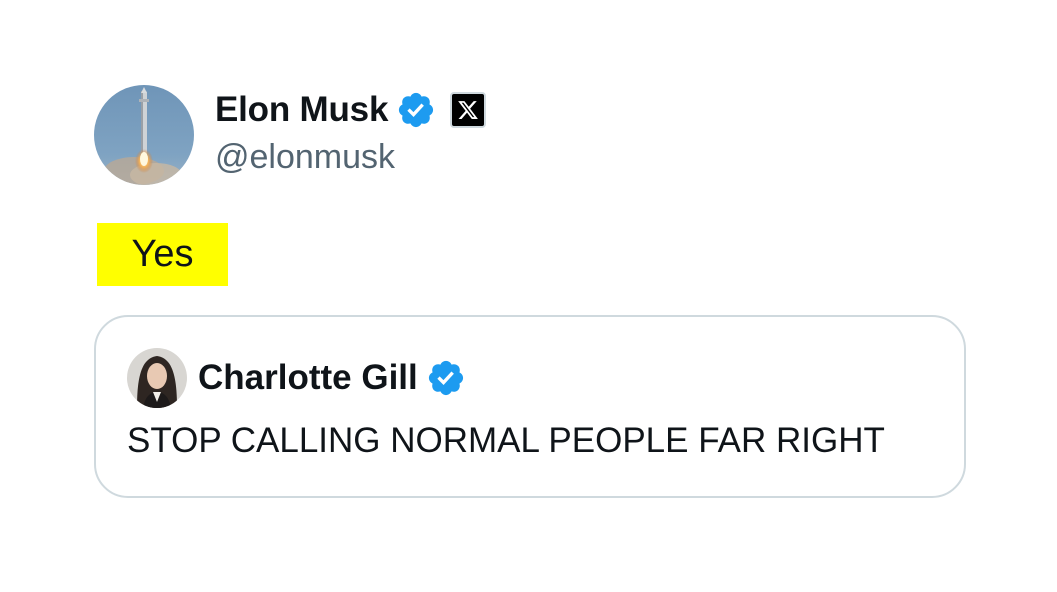 Image resolution: width=1057 pixels, height=592 pixels. I want to click on author-handle: @elonmusk, so click(305, 157).